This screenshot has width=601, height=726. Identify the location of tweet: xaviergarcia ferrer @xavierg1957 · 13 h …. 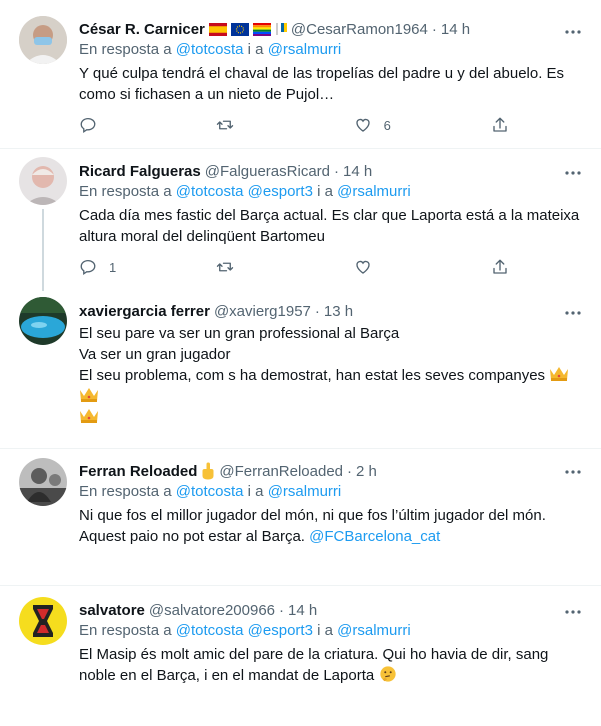
(333, 364).